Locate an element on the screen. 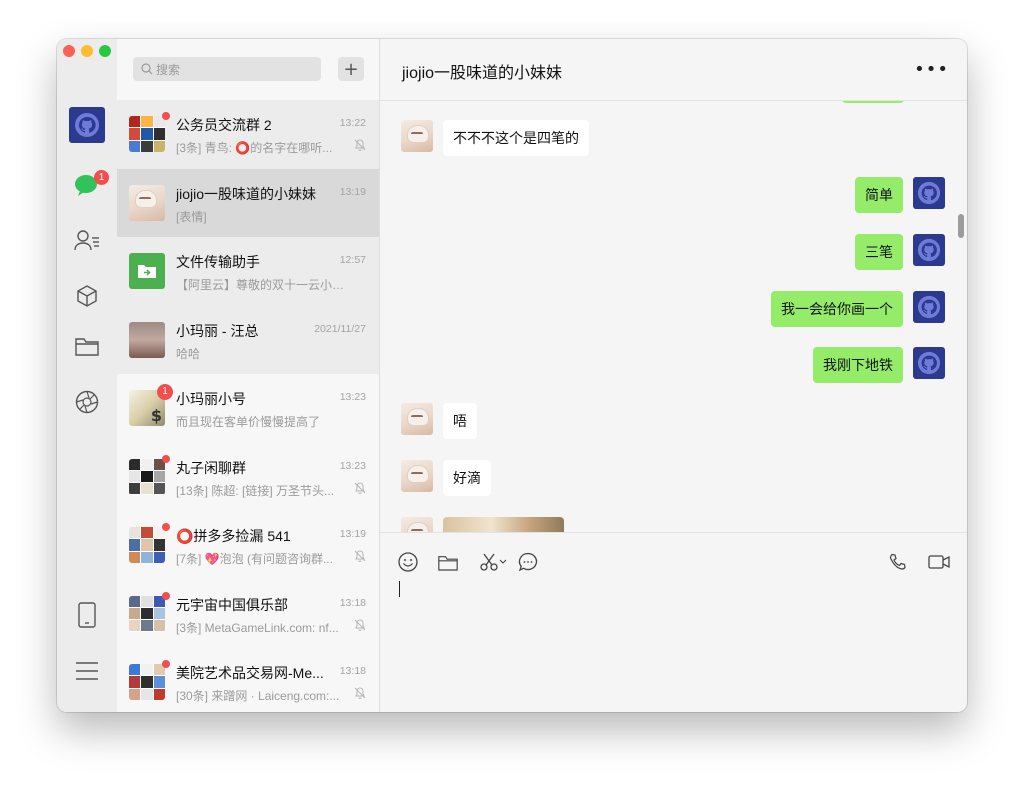  message-input is located at coordinates (399, 589).